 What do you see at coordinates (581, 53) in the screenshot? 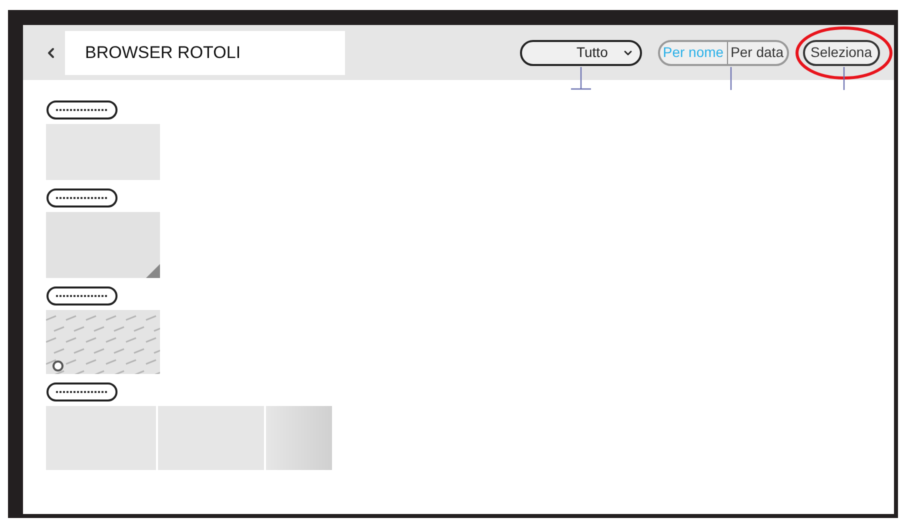
I see `filter-dropdown: Tutto` at bounding box center [581, 53].